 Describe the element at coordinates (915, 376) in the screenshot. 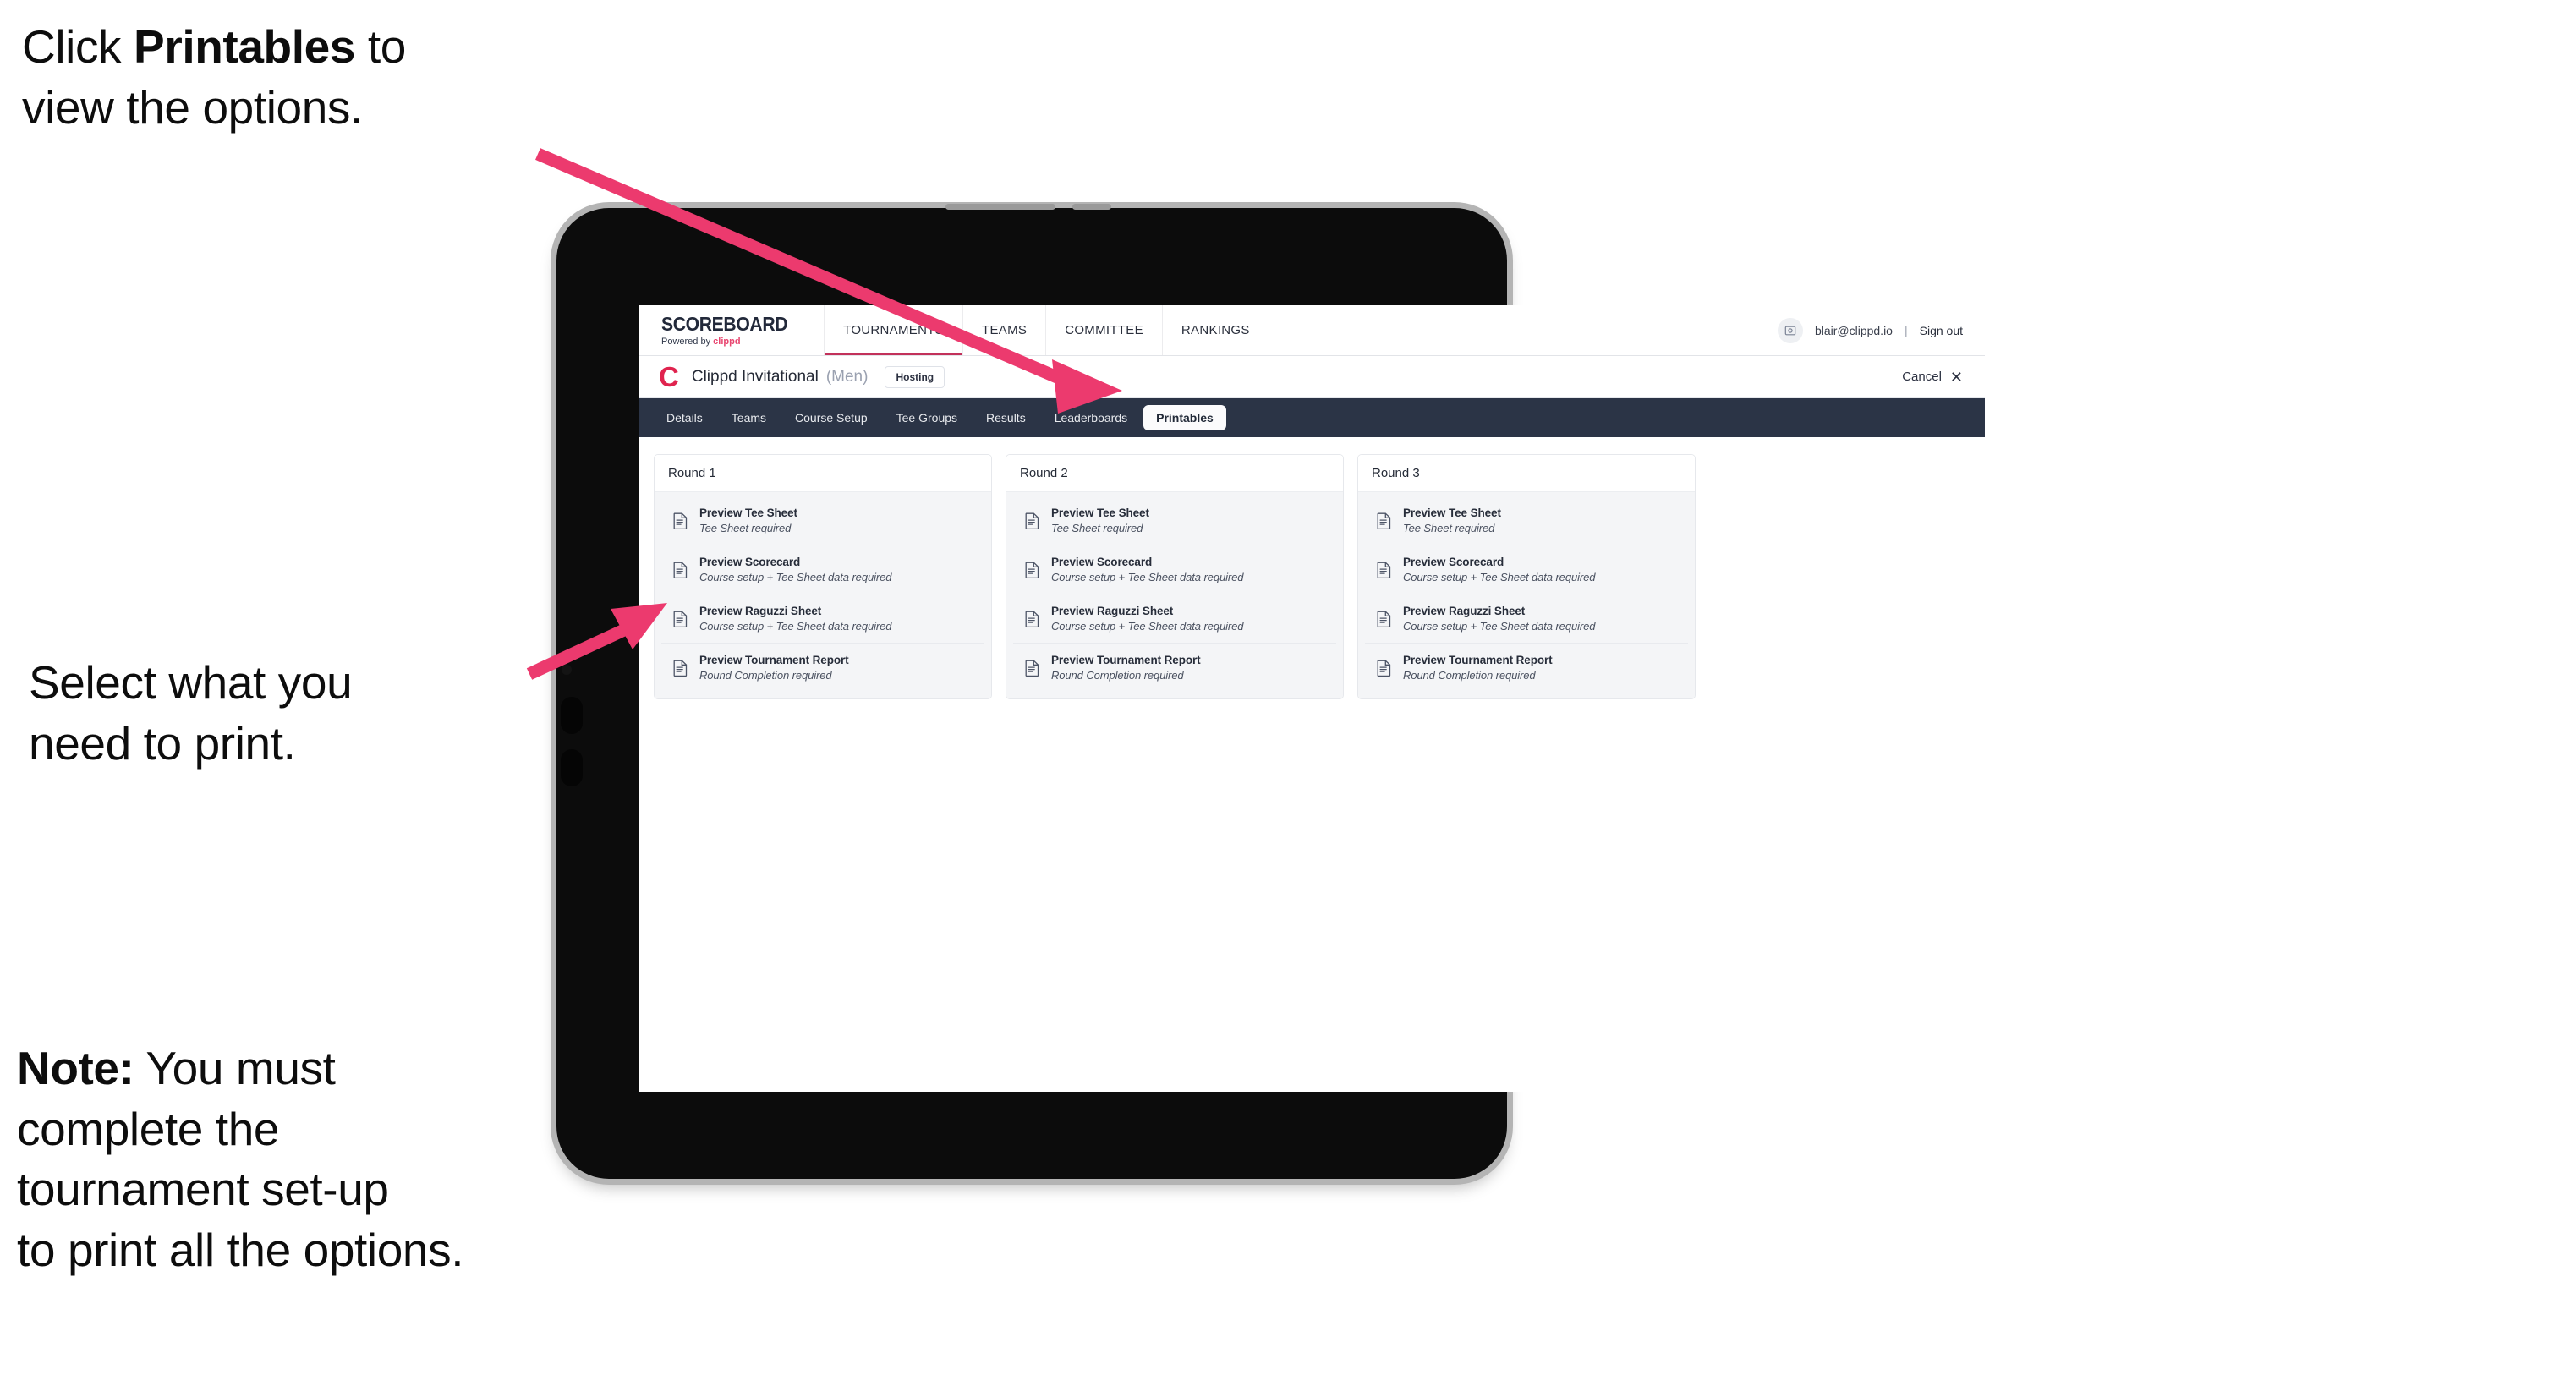

I see `hosting-status-badge: Hosting` at that location.